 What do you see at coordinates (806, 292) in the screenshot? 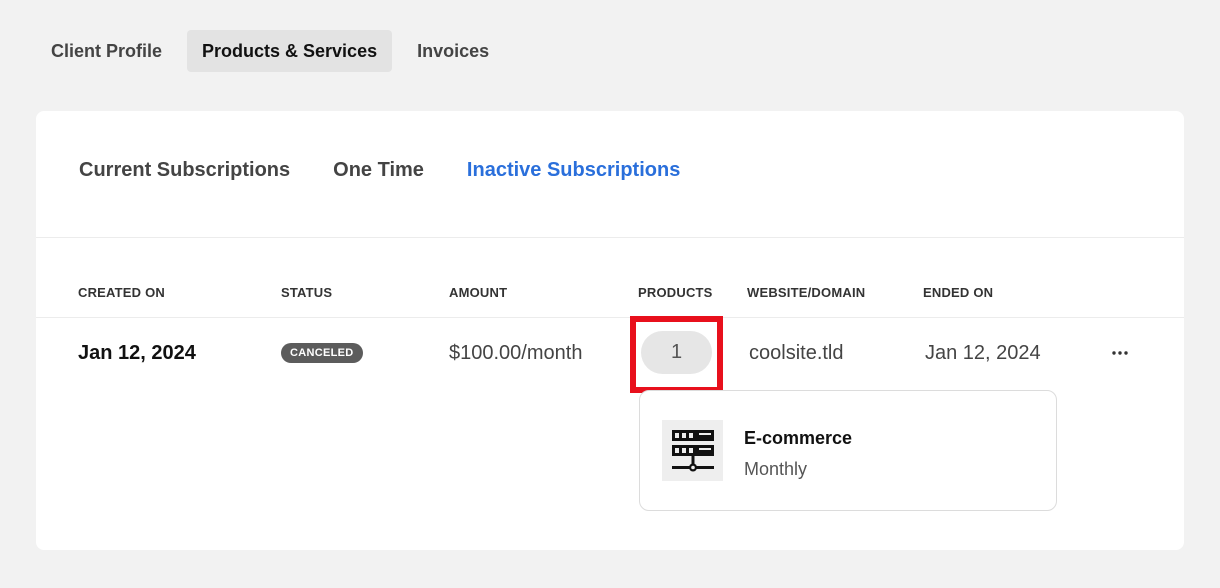
I see `header-website-domain: WEBSITE/DOMAIN` at bounding box center [806, 292].